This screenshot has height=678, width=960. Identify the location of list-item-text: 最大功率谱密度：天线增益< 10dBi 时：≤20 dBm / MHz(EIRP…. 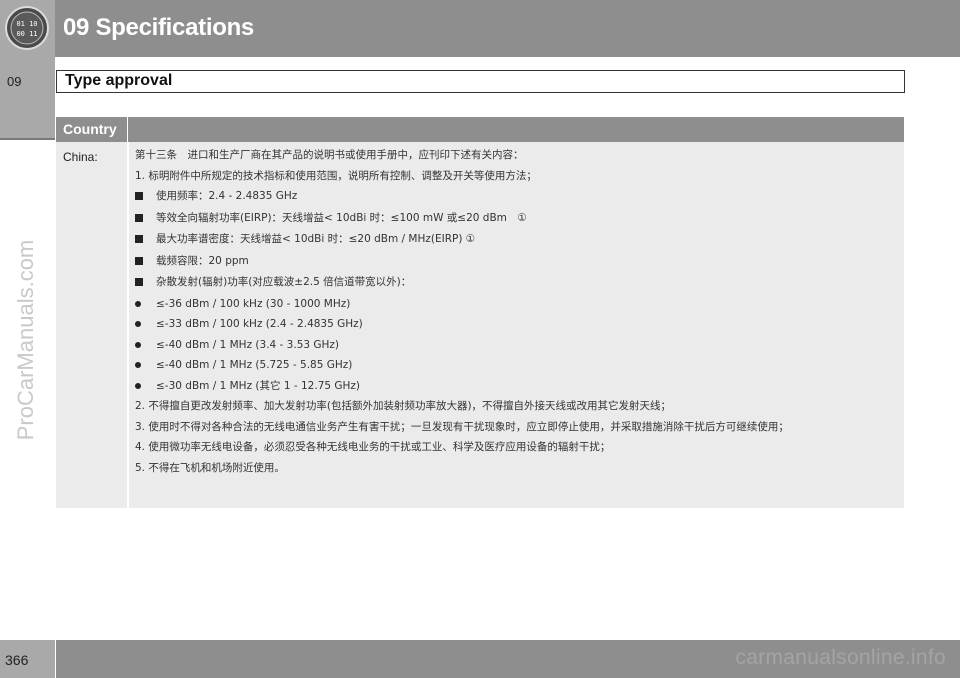
(316, 239).